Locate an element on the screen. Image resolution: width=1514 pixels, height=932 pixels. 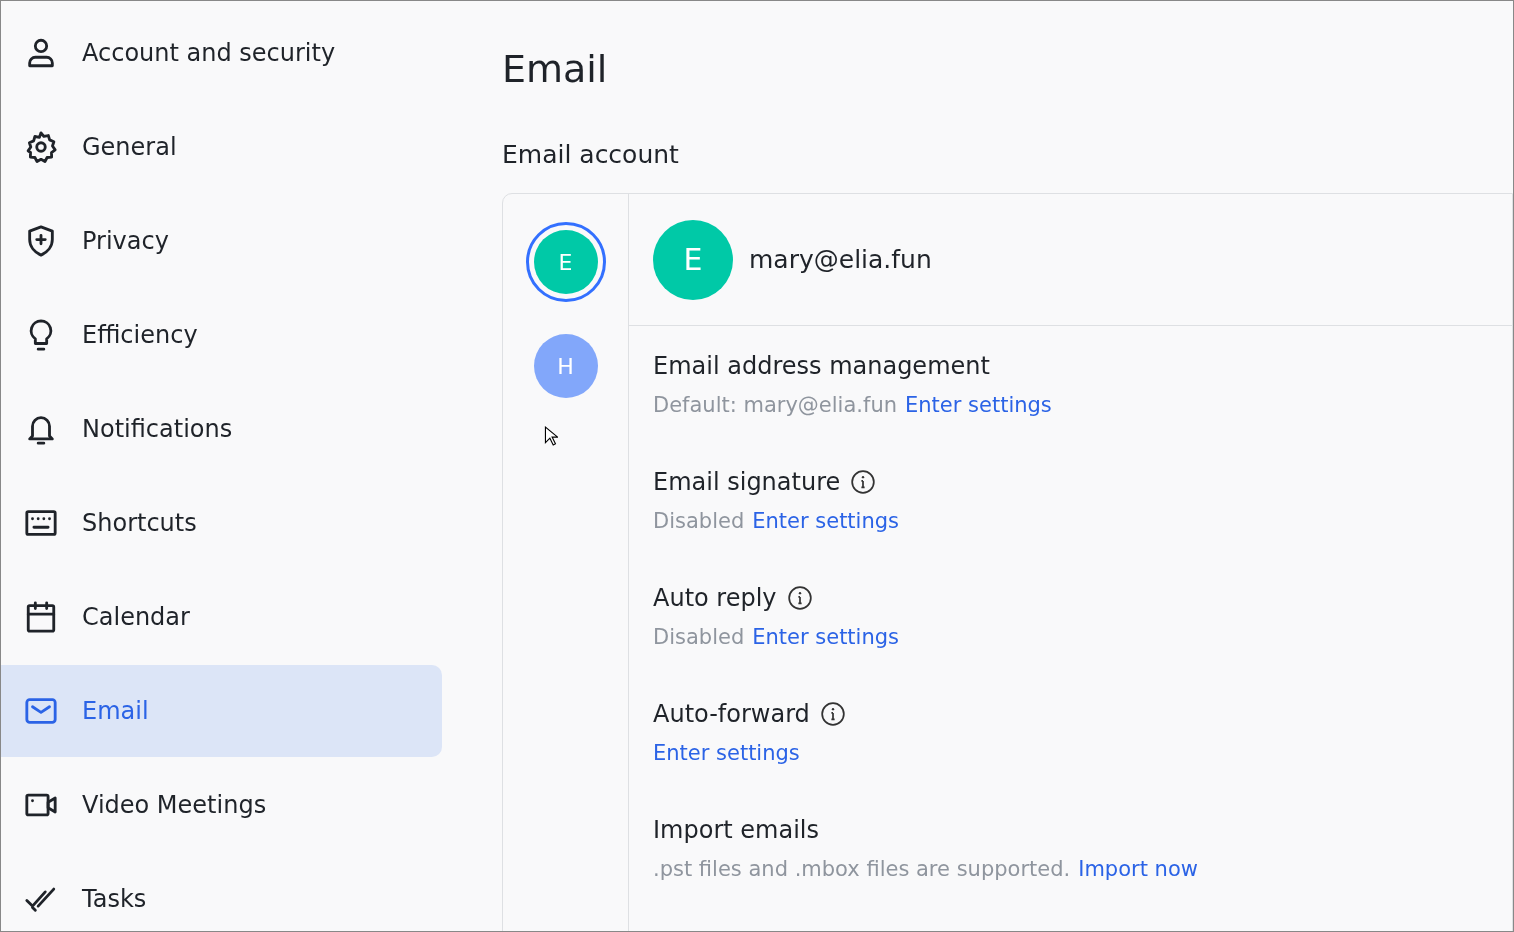
setting-status: Default: mary@elia.fun is located at coordinates (775, 406).